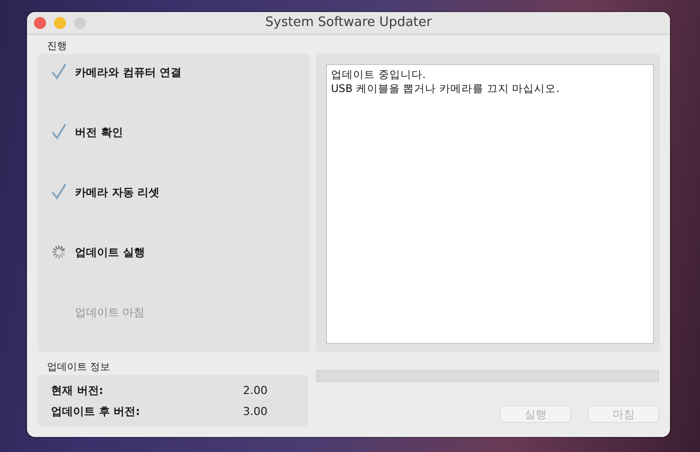 The image size is (700, 452). Describe the element at coordinates (348, 22) in the screenshot. I see `window-title: System Software Updater` at that location.